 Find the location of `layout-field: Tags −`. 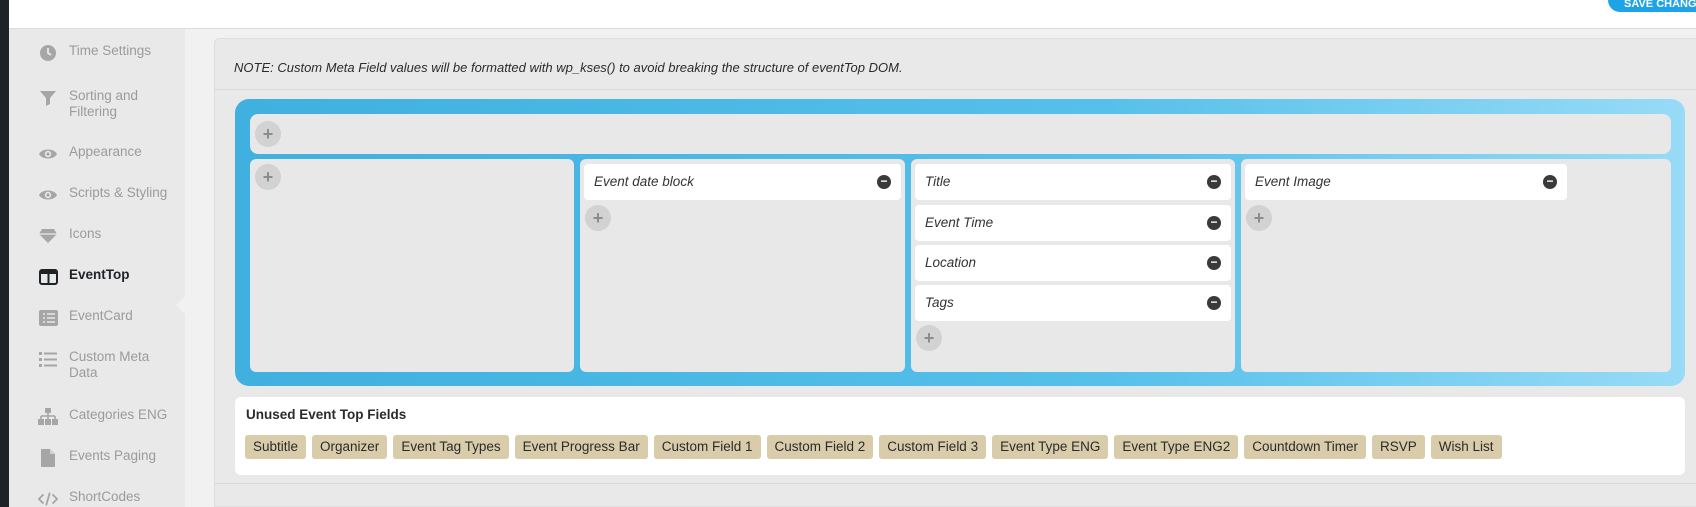

layout-field: Tags − is located at coordinates (1073, 303).